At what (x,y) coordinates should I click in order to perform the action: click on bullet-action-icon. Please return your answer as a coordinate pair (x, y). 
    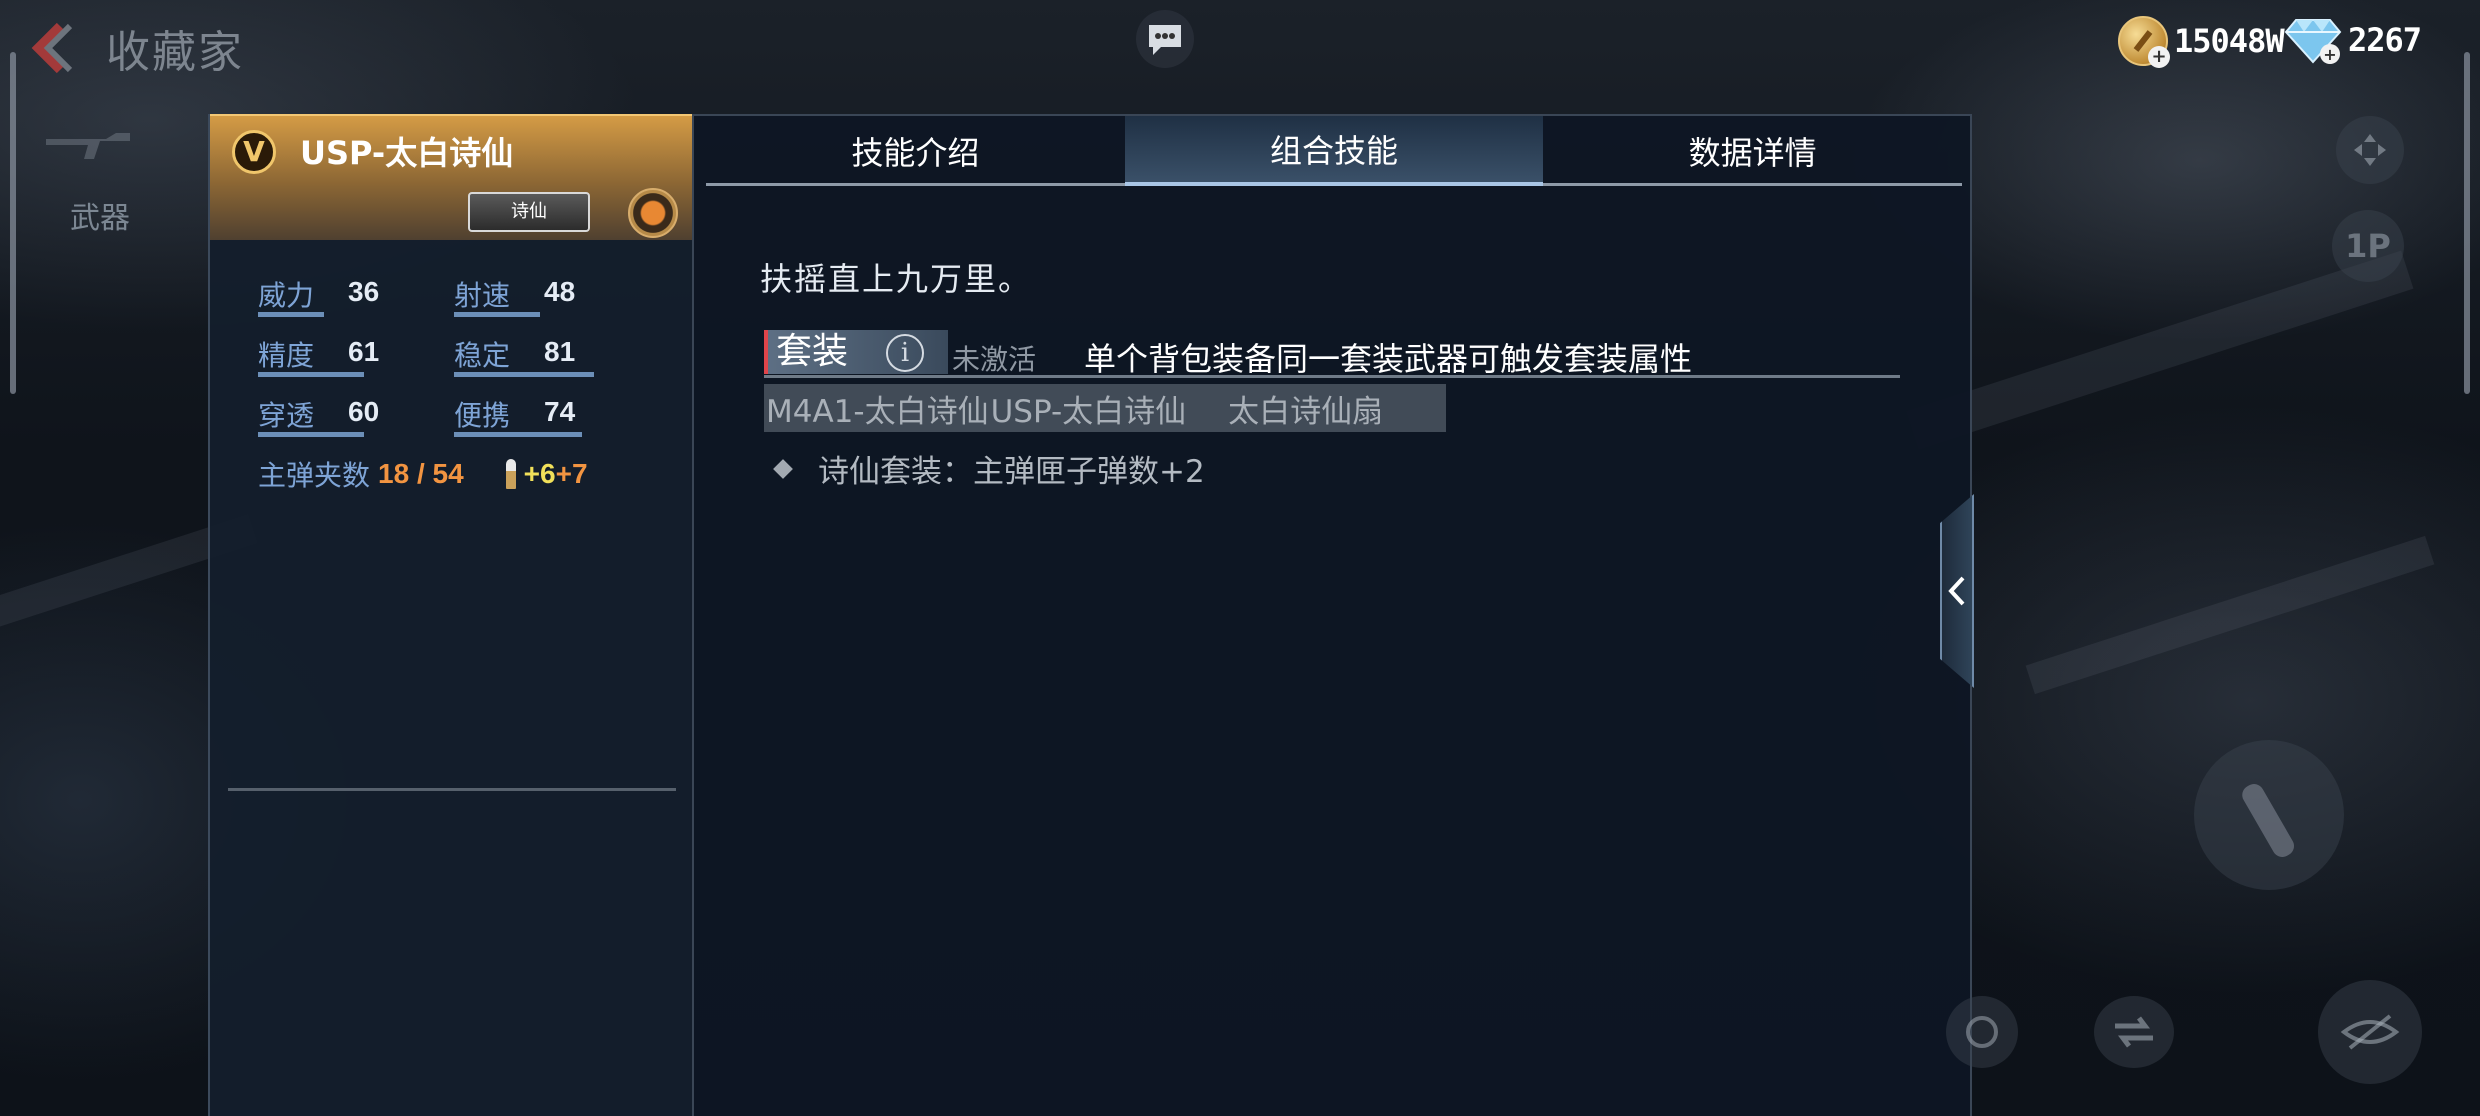
    Looking at the image, I should click on (2269, 815).